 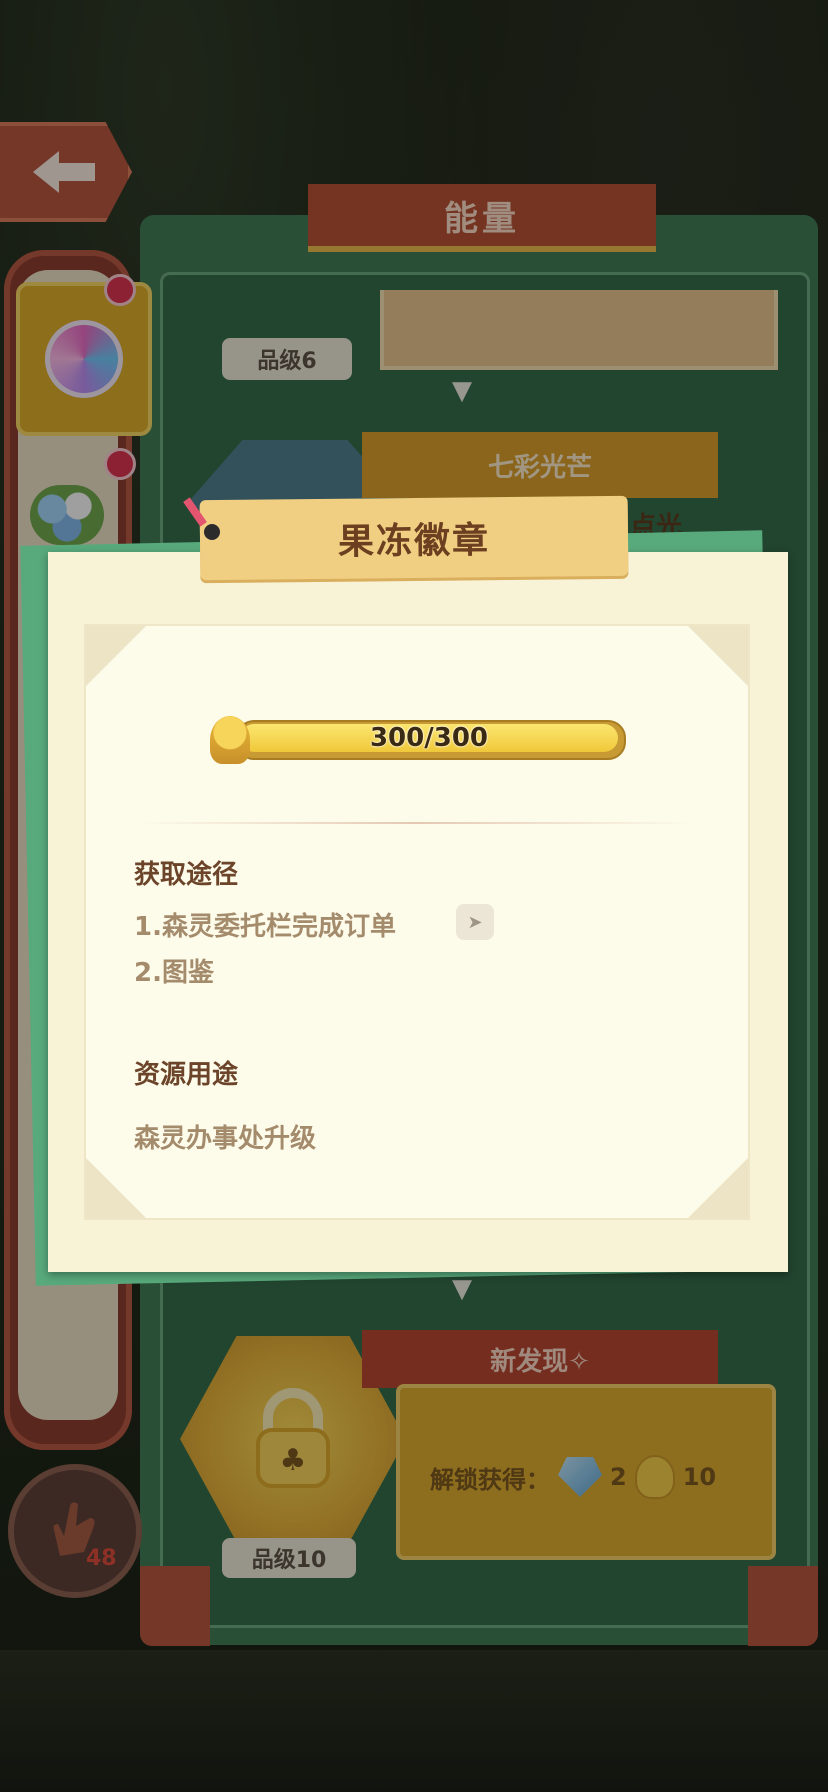 What do you see at coordinates (429, 738) in the screenshot?
I see `progress-text: 300/300` at bounding box center [429, 738].